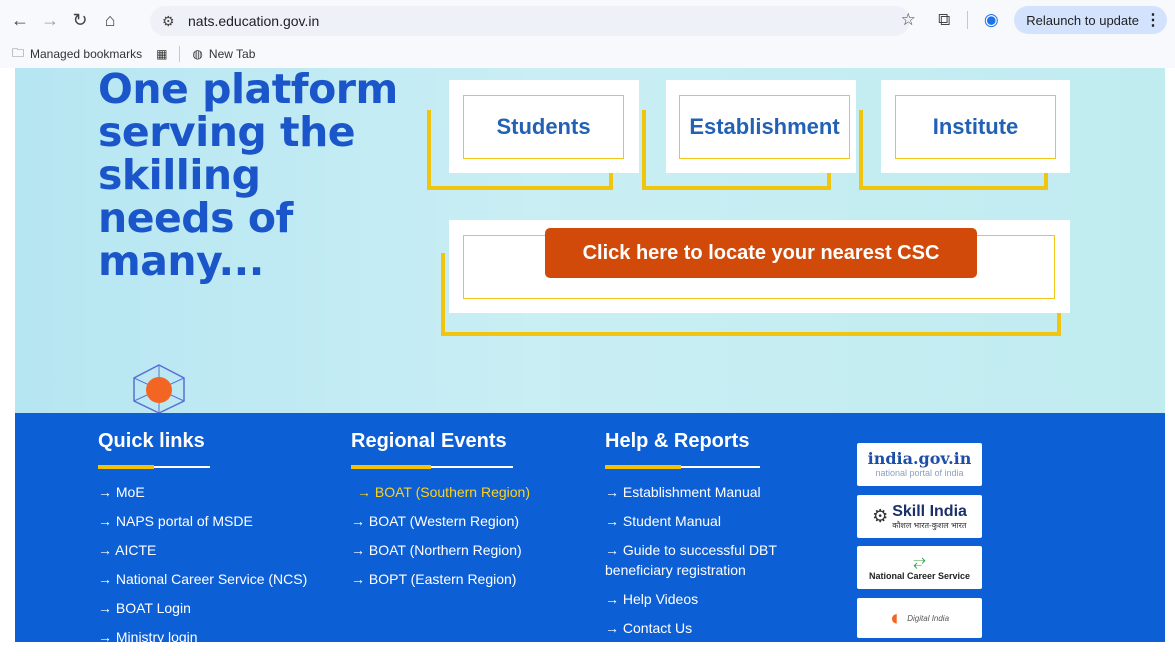 The width and height of the screenshot is (1175, 656). What do you see at coordinates (880, 516) in the screenshot?
I see `skill-india-emblem-icon: ⚙` at bounding box center [880, 516].